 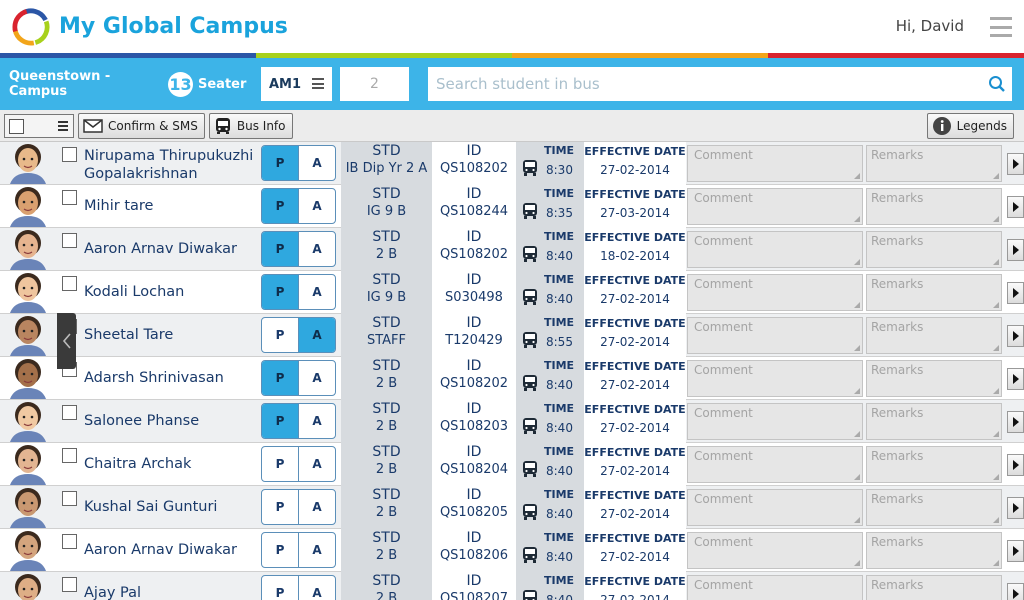 What do you see at coordinates (250, 125) in the screenshot?
I see `bus-info-button: Bus Info` at bounding box center [250, 125].